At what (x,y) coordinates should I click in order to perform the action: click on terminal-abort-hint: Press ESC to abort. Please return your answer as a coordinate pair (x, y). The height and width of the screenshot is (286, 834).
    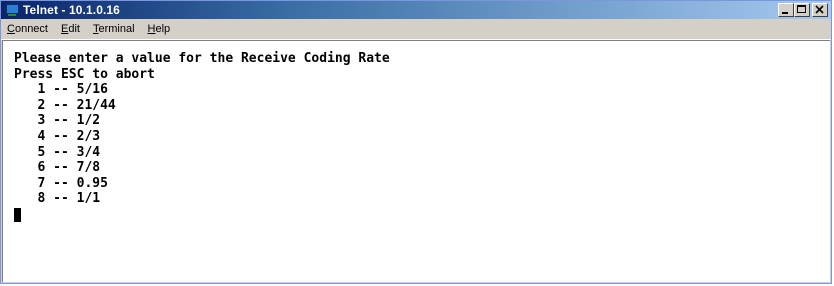
    Looking at the image, I should click on (84, 74).